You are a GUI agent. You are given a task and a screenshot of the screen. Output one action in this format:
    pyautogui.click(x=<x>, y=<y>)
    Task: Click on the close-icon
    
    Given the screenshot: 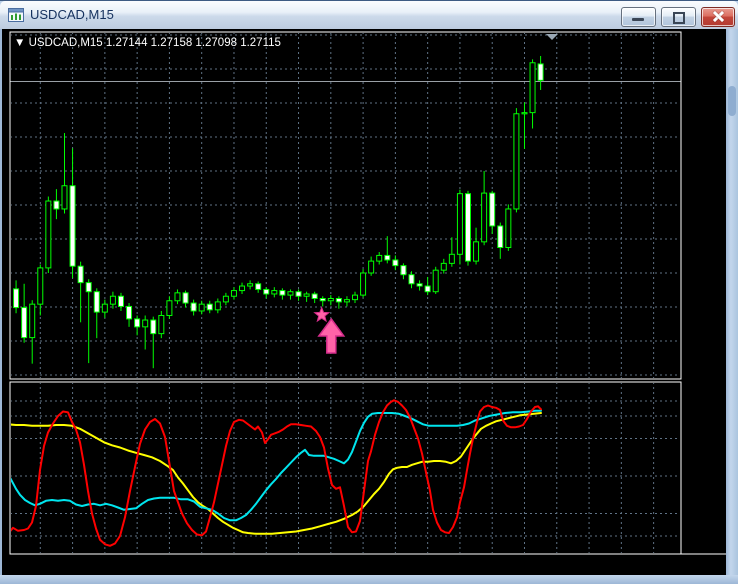 What is the action you would take?
    pyautogui.click(x=718, y=16)
    